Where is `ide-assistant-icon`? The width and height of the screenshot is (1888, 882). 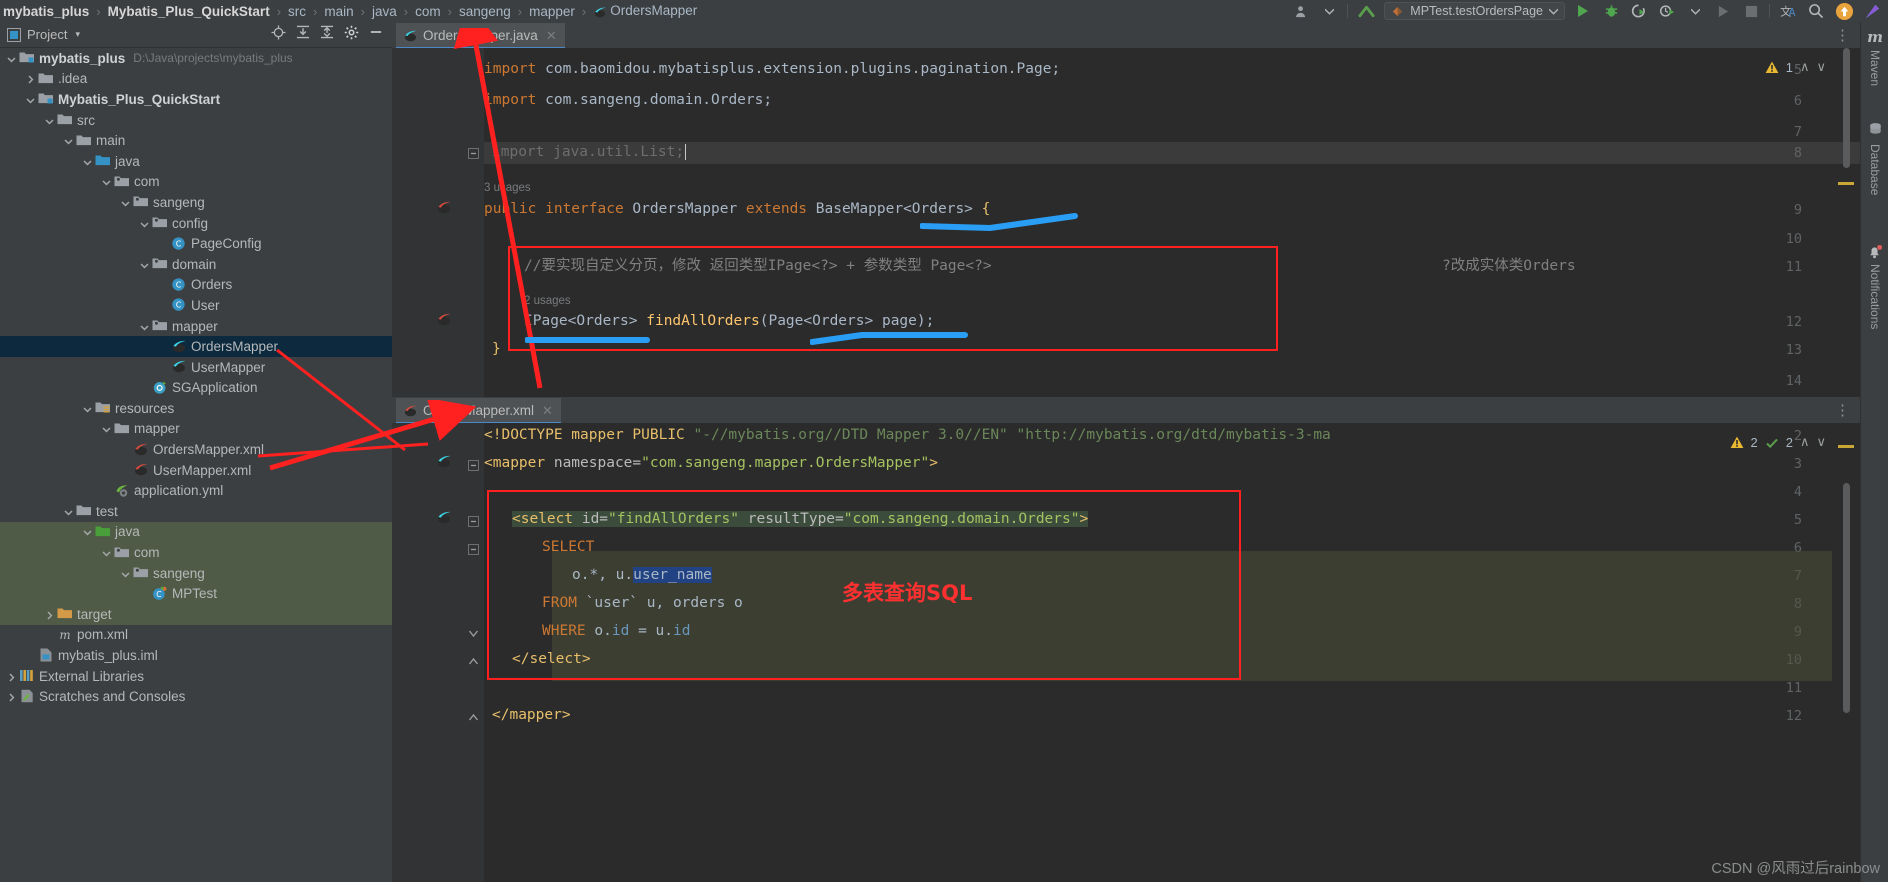 ide-assistant-icon is located at coordinates (1872, 11).